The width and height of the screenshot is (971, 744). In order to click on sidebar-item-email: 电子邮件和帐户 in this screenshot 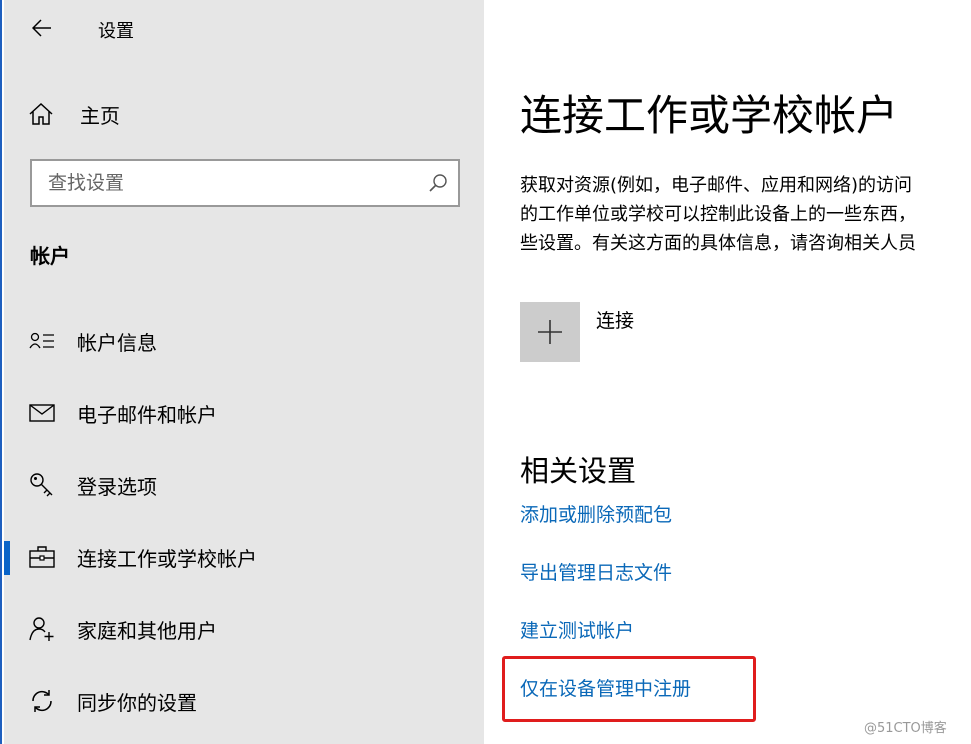, I will do `click(245, 413)`.